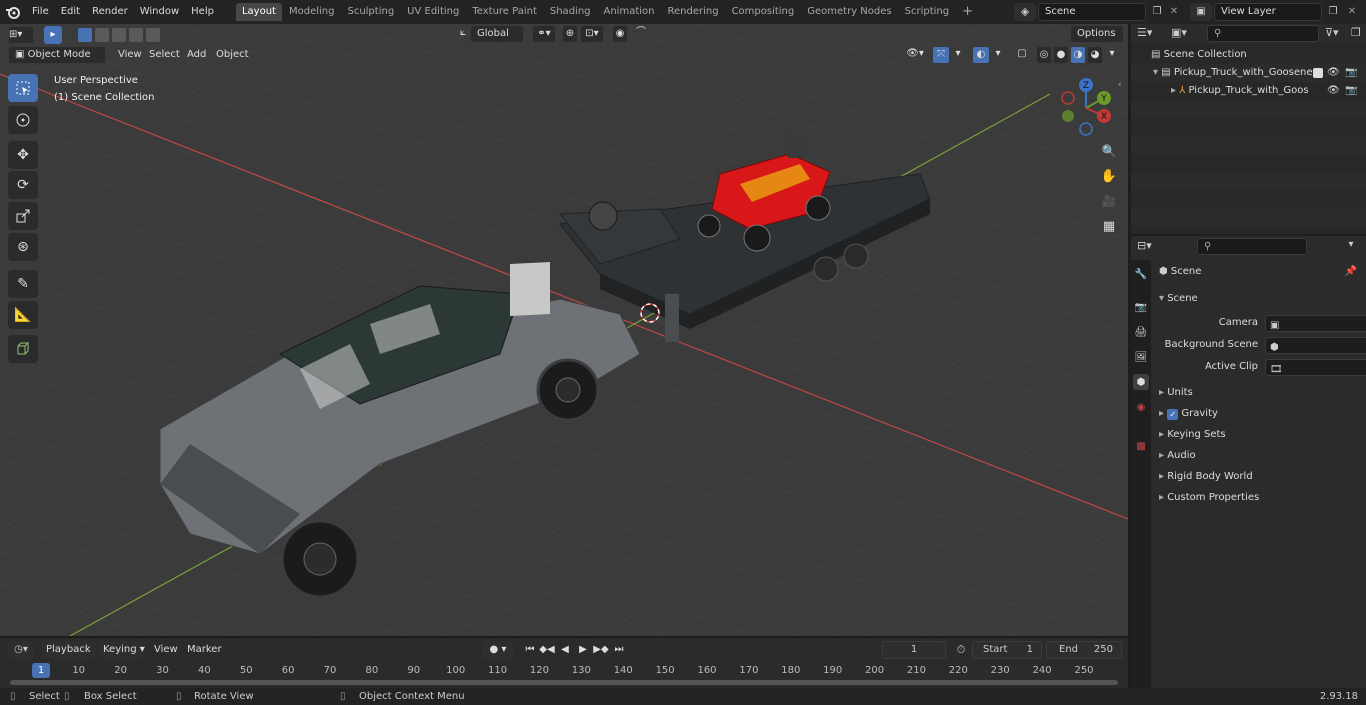  What do you see at coordinates (565, 650) in the screenshot?
I see `play-reverse-icon: ◀` at bounding box center [565, 650].